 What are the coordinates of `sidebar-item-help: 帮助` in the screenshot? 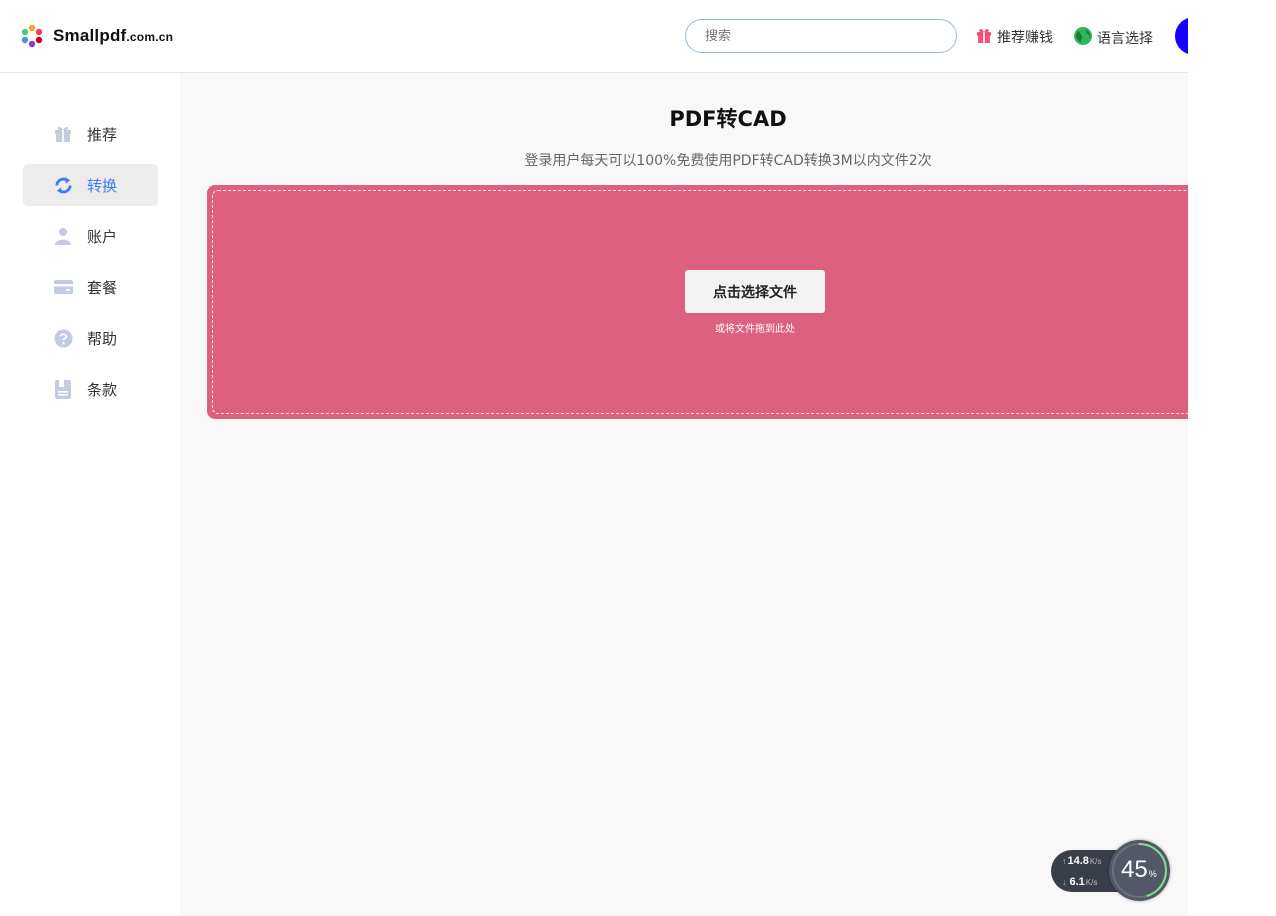 It's located at (90, 338).